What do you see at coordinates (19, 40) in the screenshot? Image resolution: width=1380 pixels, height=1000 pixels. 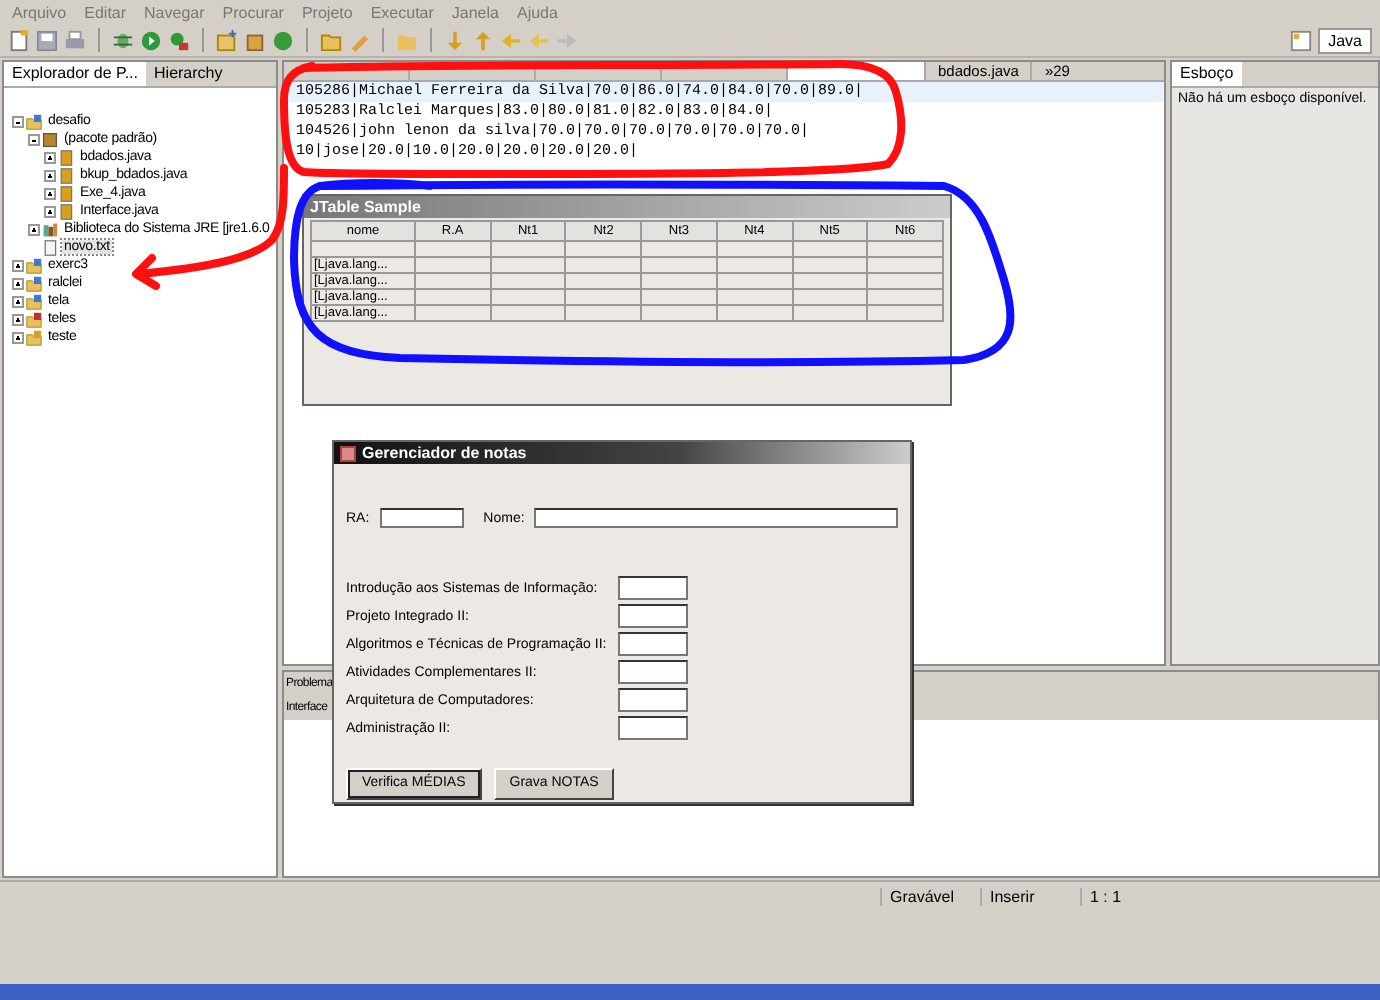 I see `new-file-icon` at bounding box center [19, 40].